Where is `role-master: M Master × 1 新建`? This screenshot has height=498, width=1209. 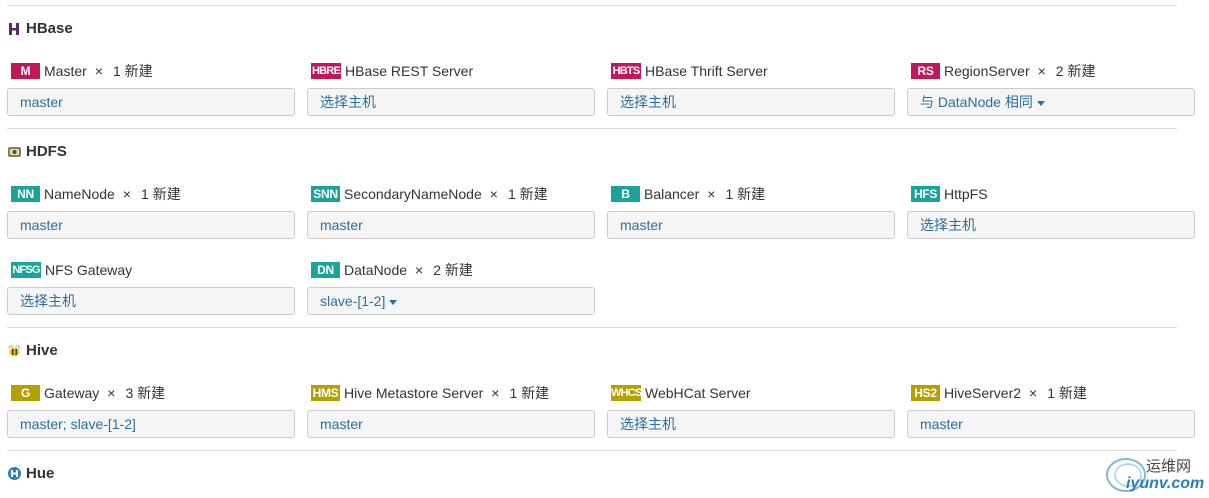 role-master: M Master × 1 新建 is located at coordinates (82, 71).